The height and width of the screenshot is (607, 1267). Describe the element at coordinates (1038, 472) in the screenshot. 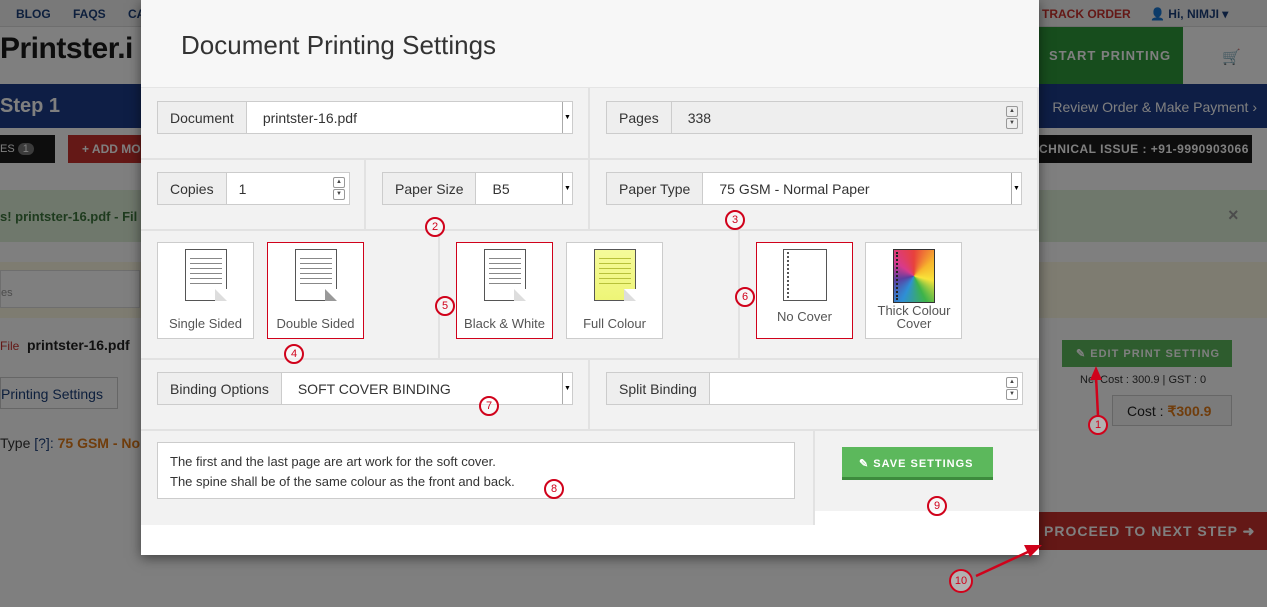

I see `annotation-arrows` at that location.